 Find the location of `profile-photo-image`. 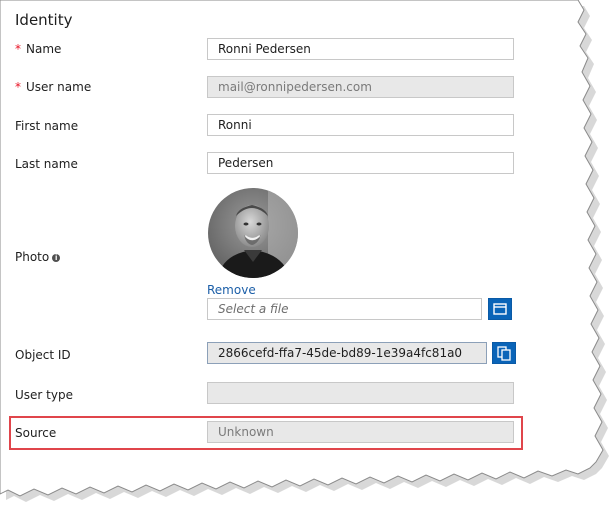

profile-photo-image is located at coordinates (253, 233).